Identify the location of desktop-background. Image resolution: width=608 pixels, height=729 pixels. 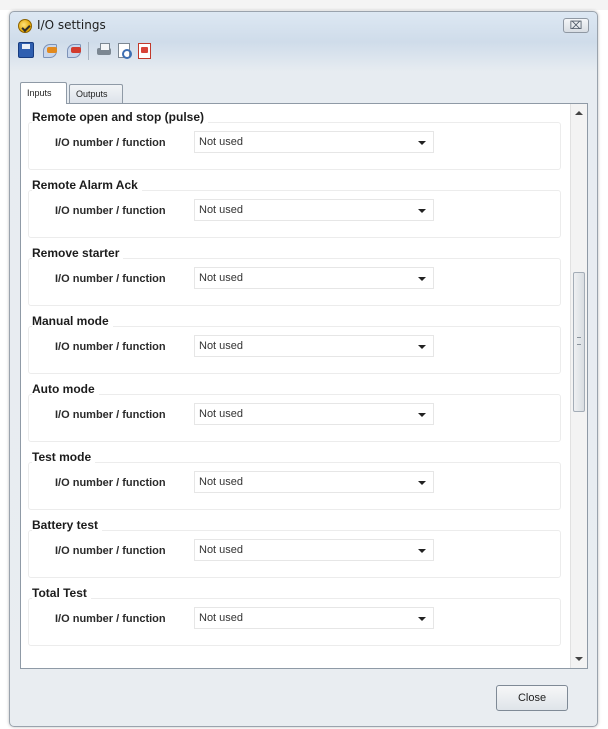
(304, 5).